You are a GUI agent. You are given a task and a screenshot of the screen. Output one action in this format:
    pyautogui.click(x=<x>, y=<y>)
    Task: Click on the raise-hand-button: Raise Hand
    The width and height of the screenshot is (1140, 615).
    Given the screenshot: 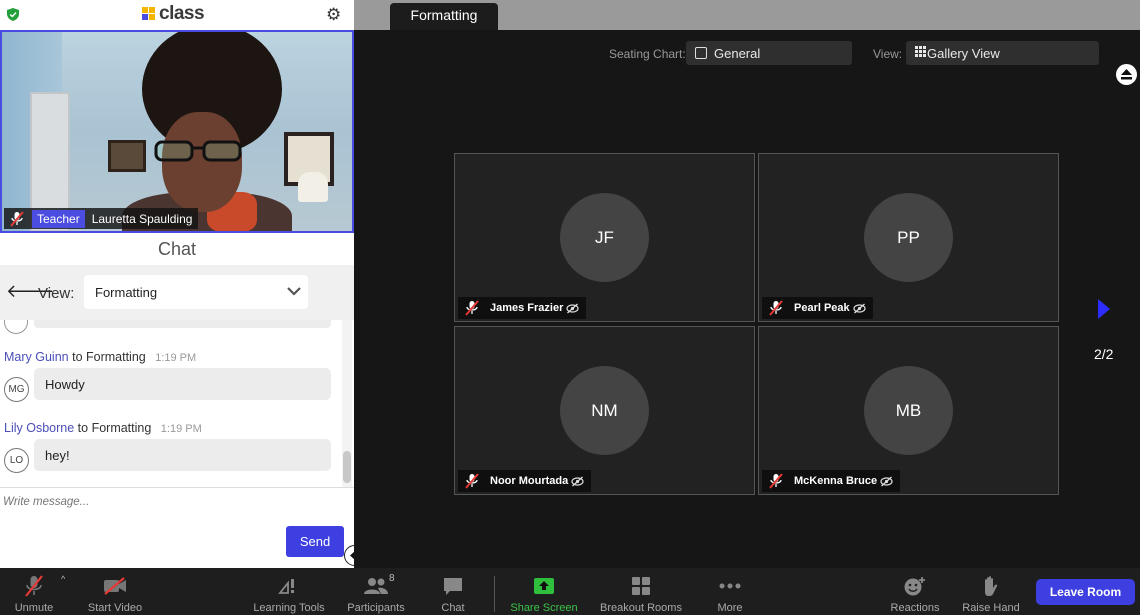 What is the action you would take?
    pyautogui.click(x=991, y=591)
    